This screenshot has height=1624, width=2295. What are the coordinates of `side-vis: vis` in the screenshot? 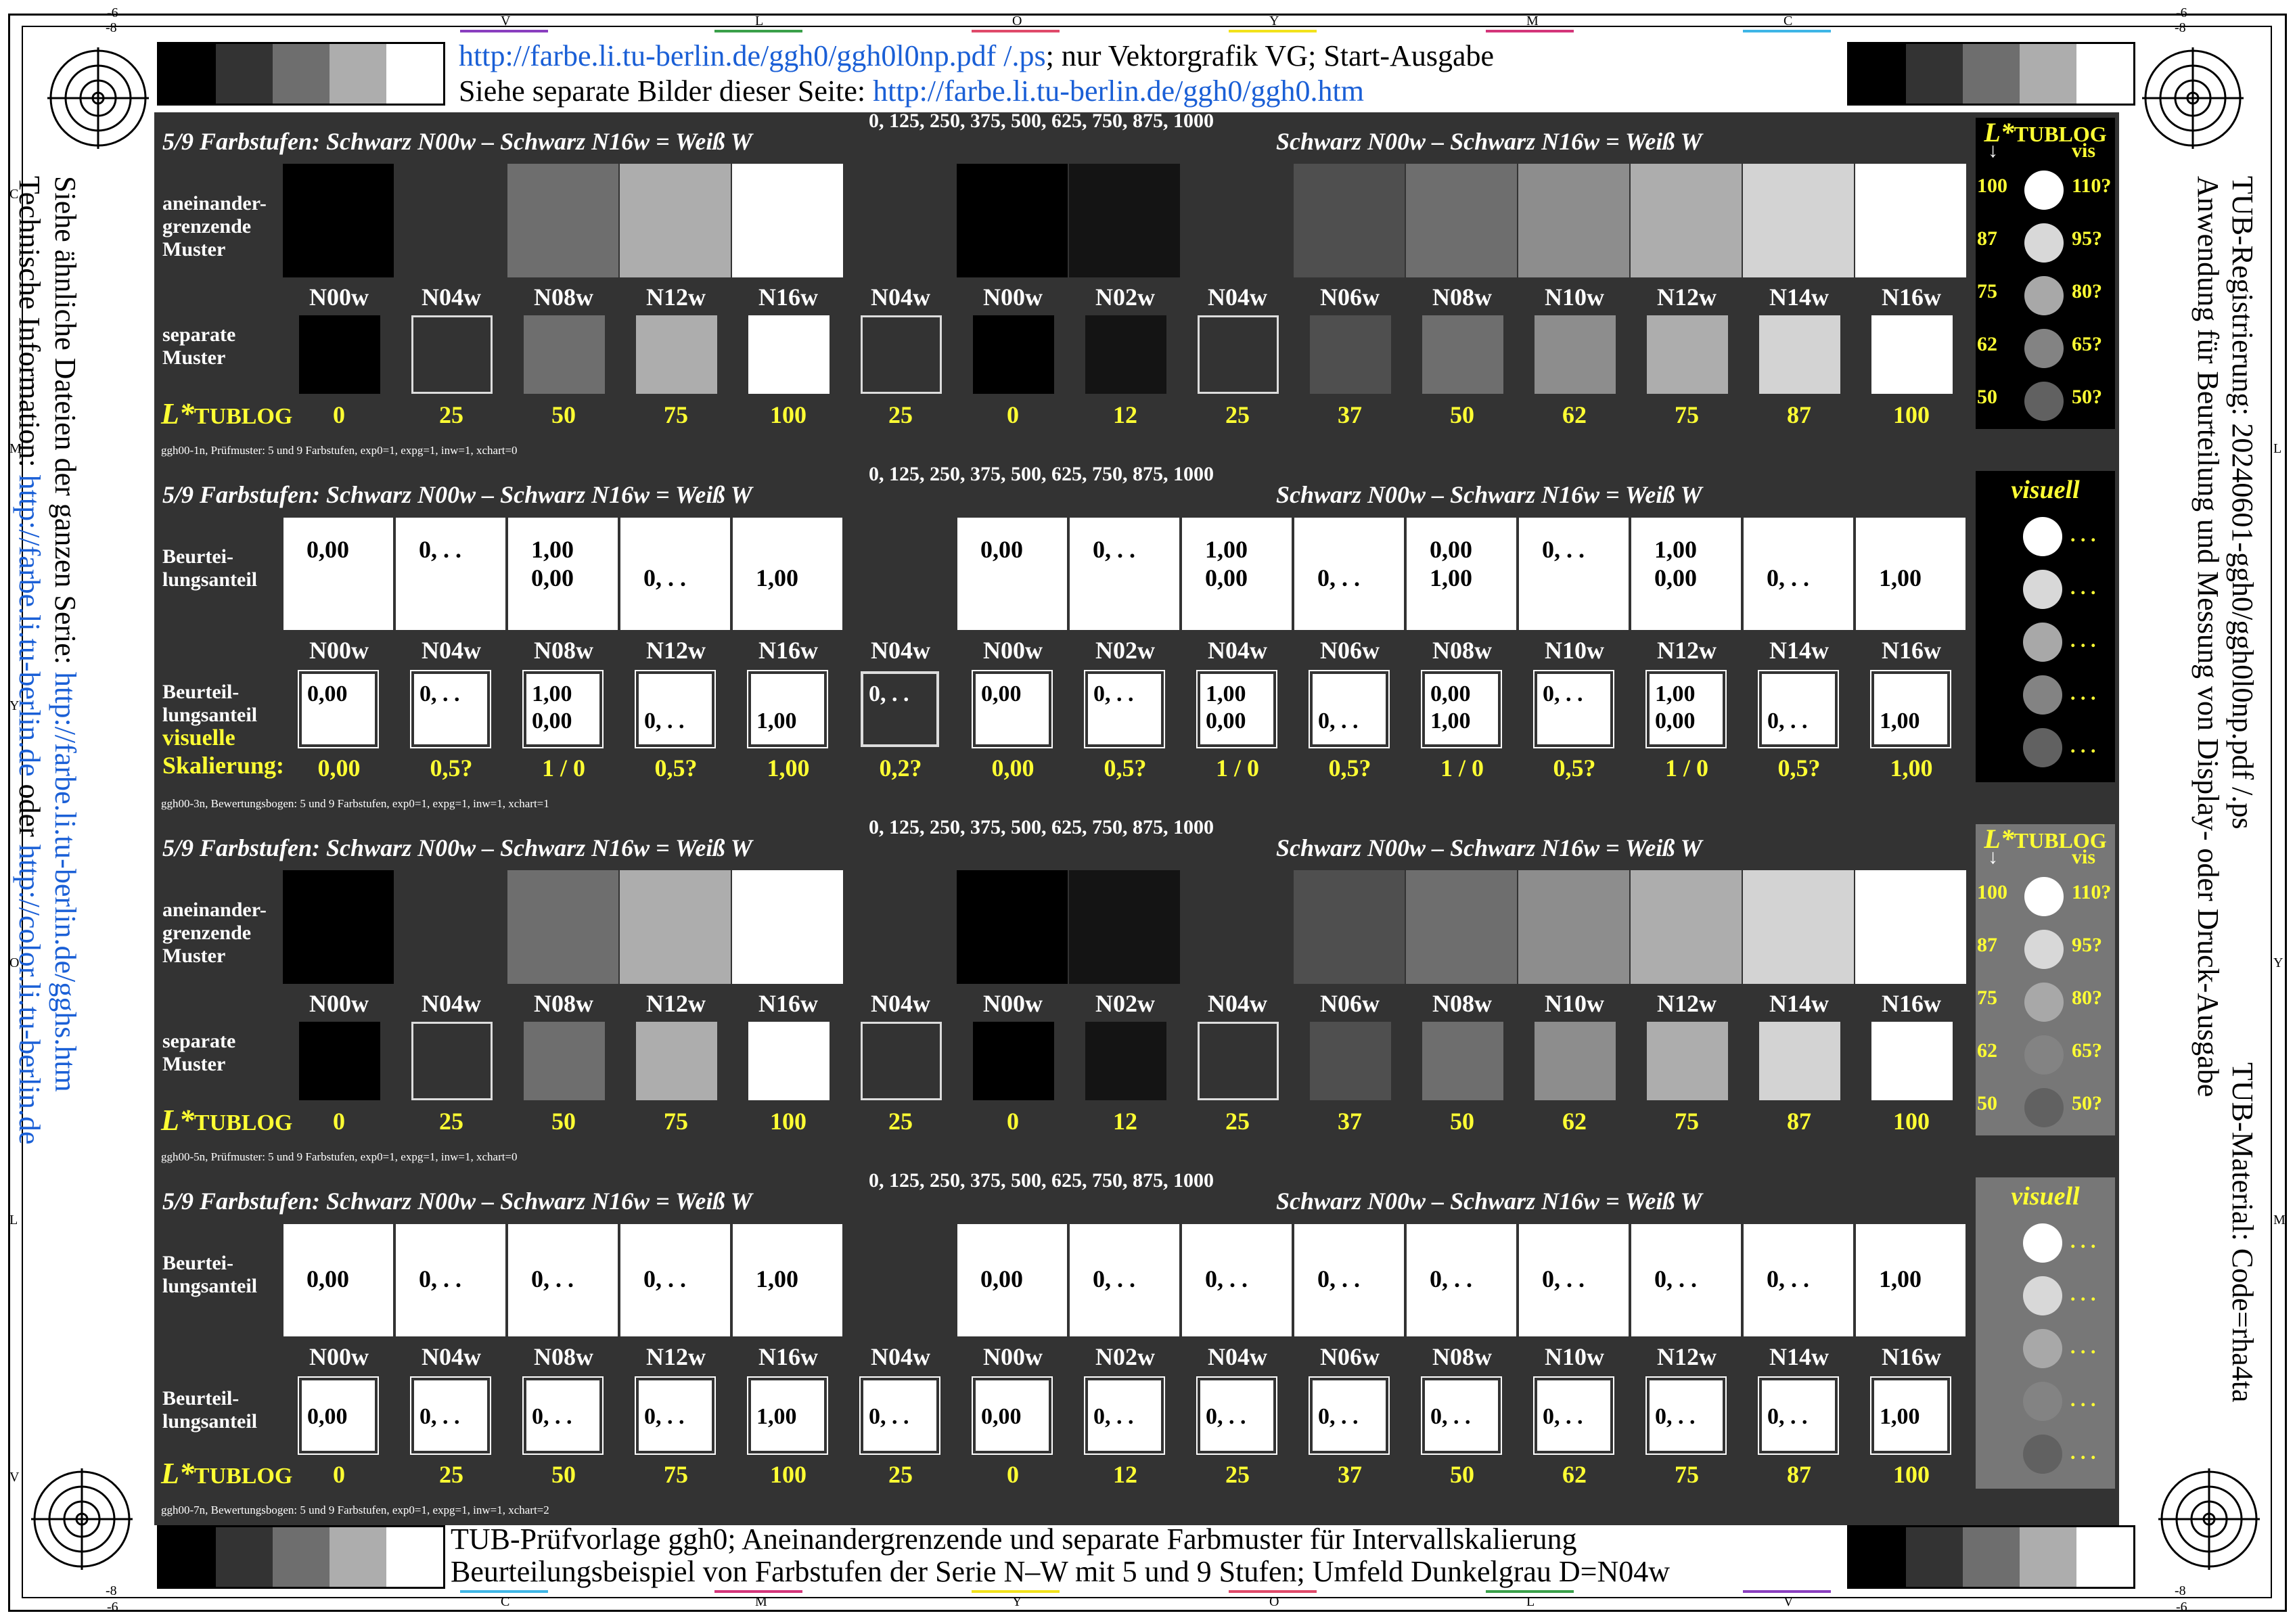 It's located at (2084, 150).